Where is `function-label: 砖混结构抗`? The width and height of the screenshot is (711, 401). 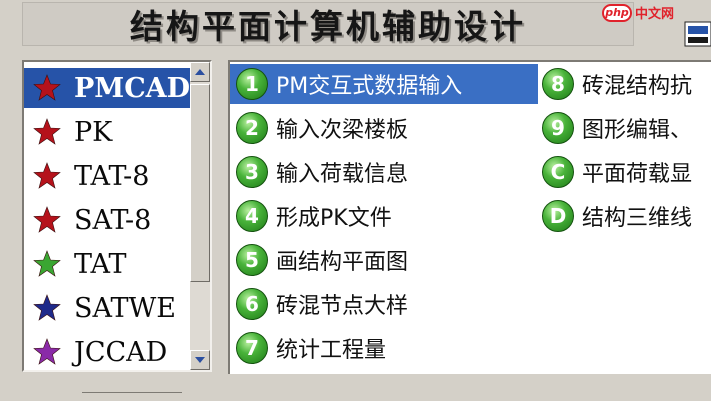 function-label: 砖混结构抗 is located at coordinates (637, 86).